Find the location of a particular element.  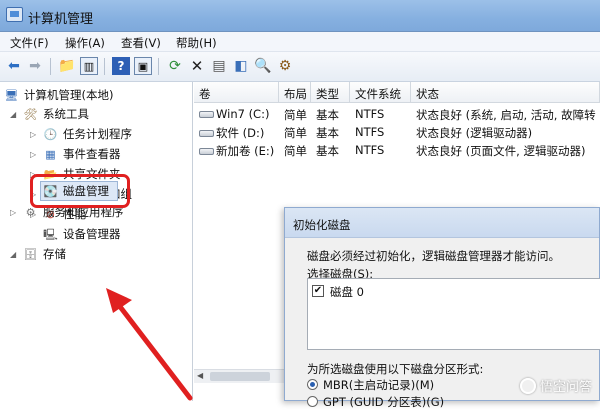

mbr-radio is located at coordinates (312, 384).